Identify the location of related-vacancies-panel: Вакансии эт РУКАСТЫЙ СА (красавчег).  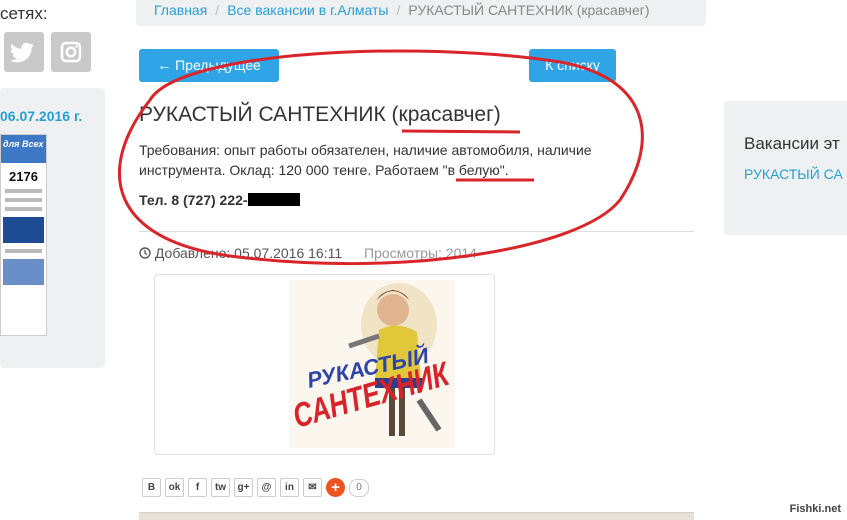
(785, 168).